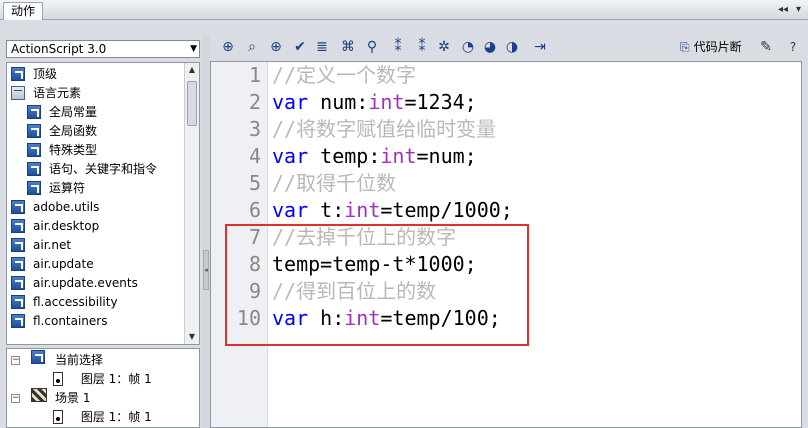 This screenshot has width=808, height=428. What do you see at coordinates (92, 169) in the screenshot?
I see `tree-item: 语句、关键字和指令` at bounding box center [92, 169].